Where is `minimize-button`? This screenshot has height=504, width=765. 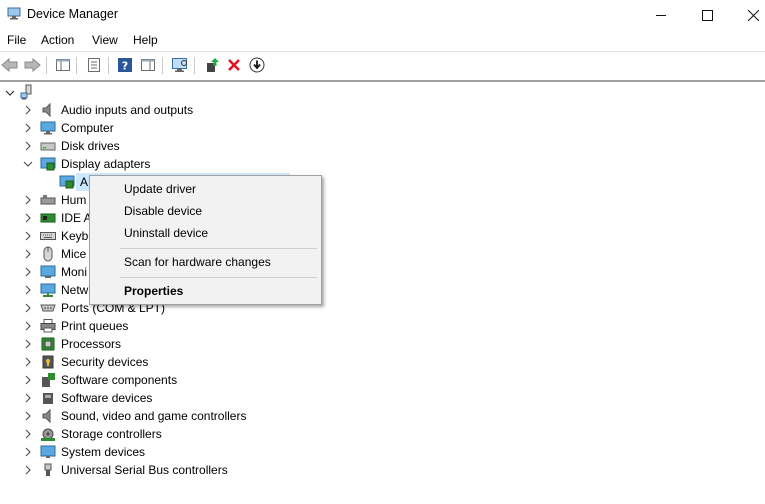
minimize-button is located at coordinates (661, 15).